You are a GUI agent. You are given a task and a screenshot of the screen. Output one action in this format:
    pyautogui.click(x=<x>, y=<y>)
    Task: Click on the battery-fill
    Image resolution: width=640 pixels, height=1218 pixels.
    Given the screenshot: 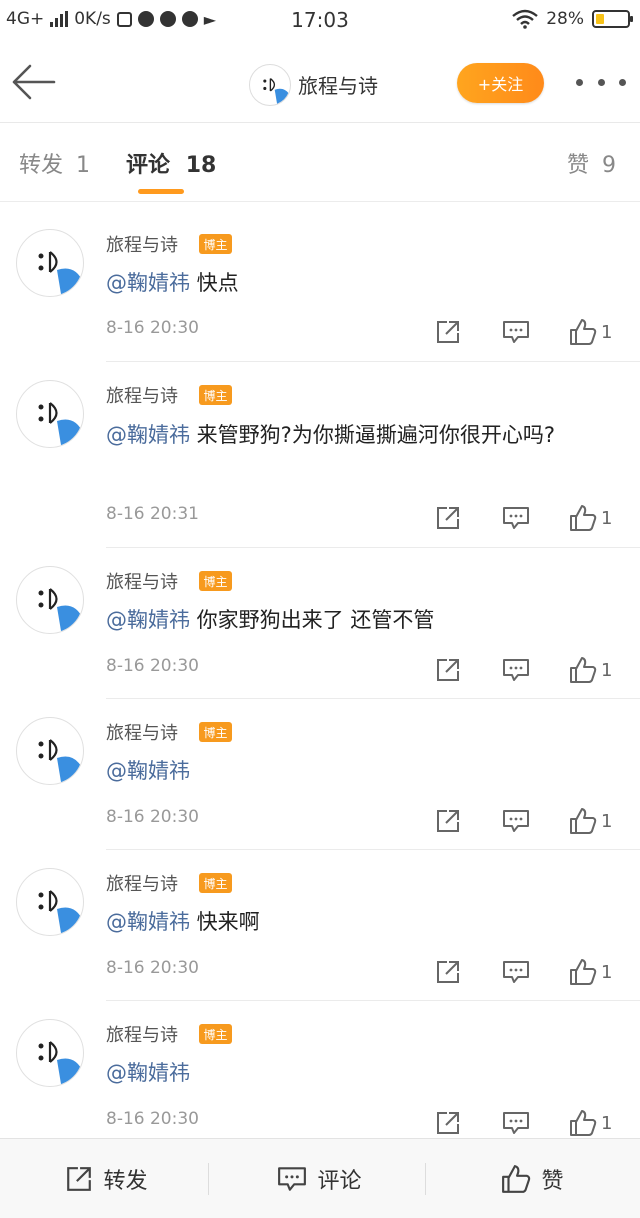 What is the action you would take?
    pyautogui.click(x=600, y=19)
    